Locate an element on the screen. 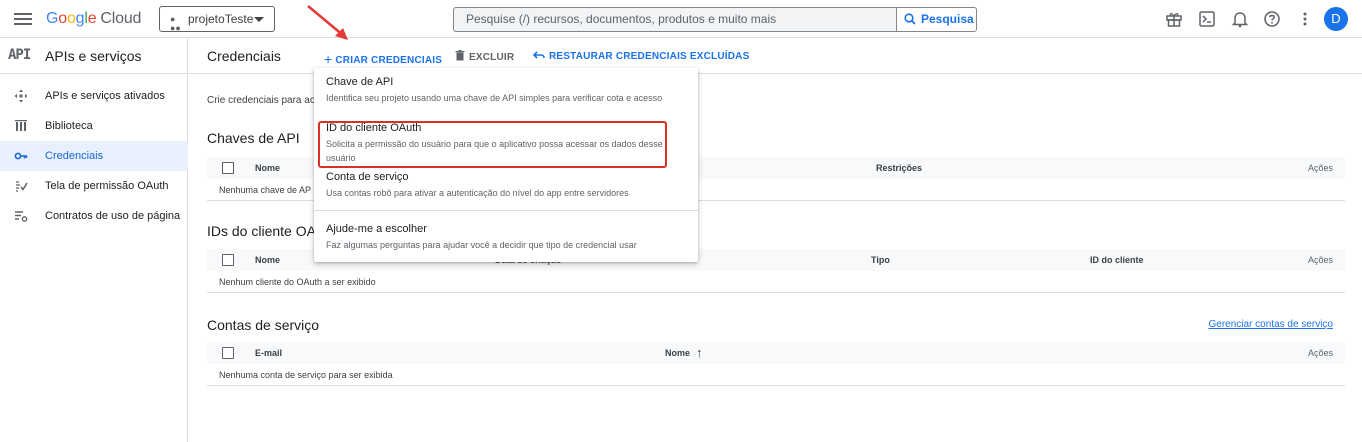  sidebar-item-credenciais: Credenciais is located at coordinates (94, 156).